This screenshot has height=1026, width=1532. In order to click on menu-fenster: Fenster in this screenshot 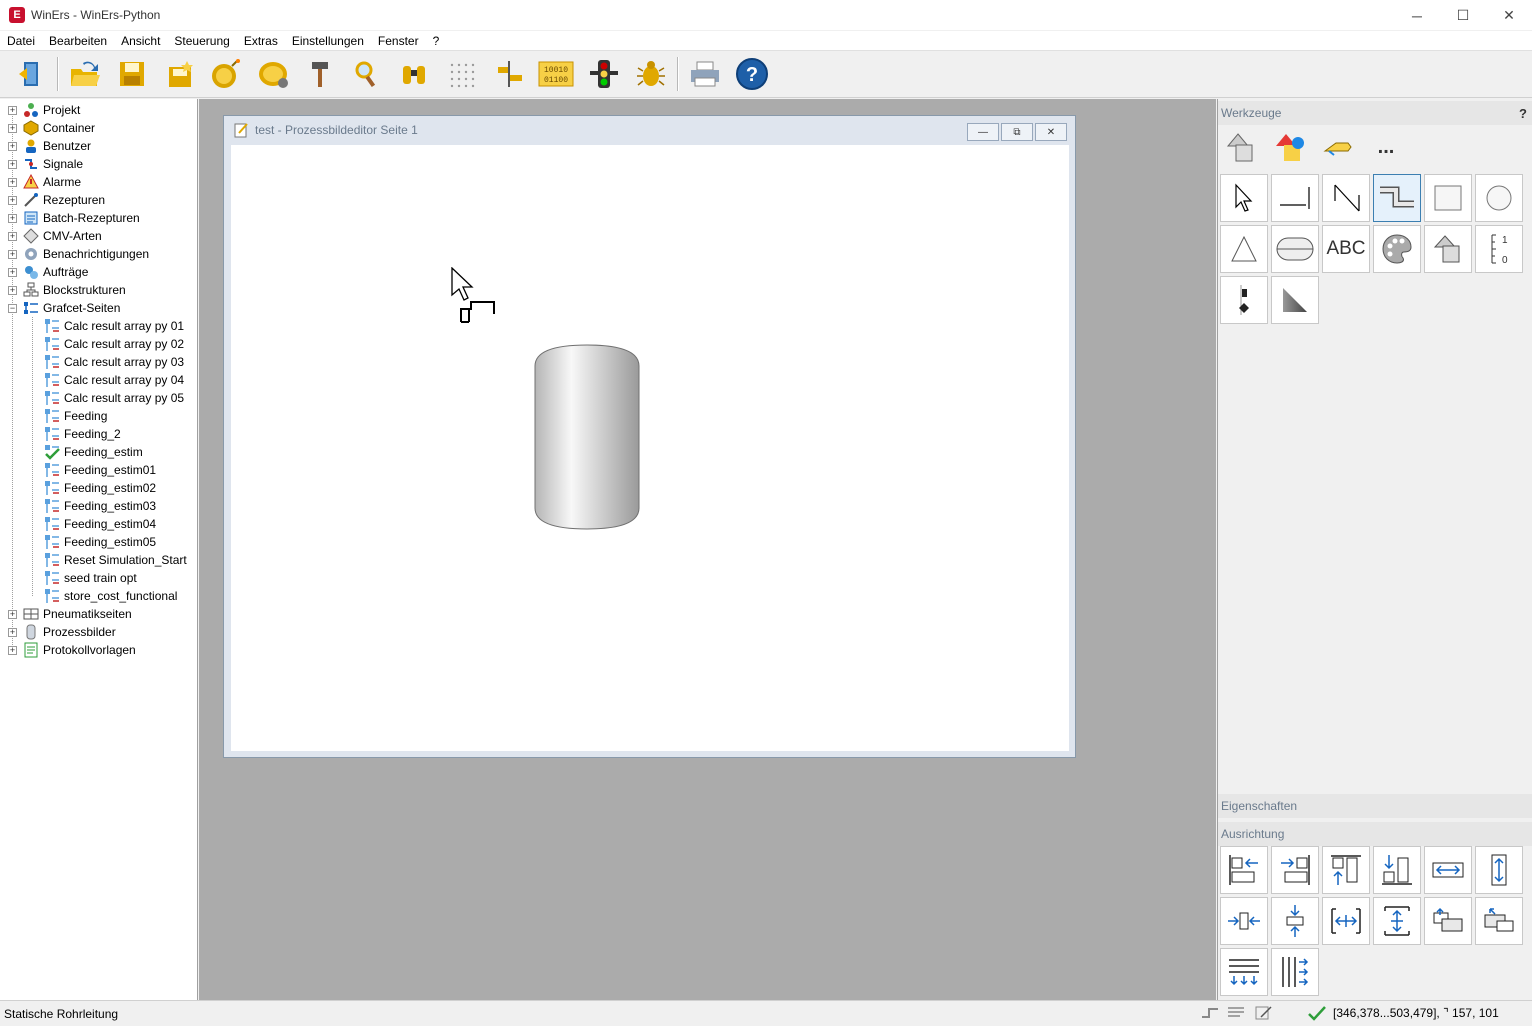, I will do `click(398, 41)`.